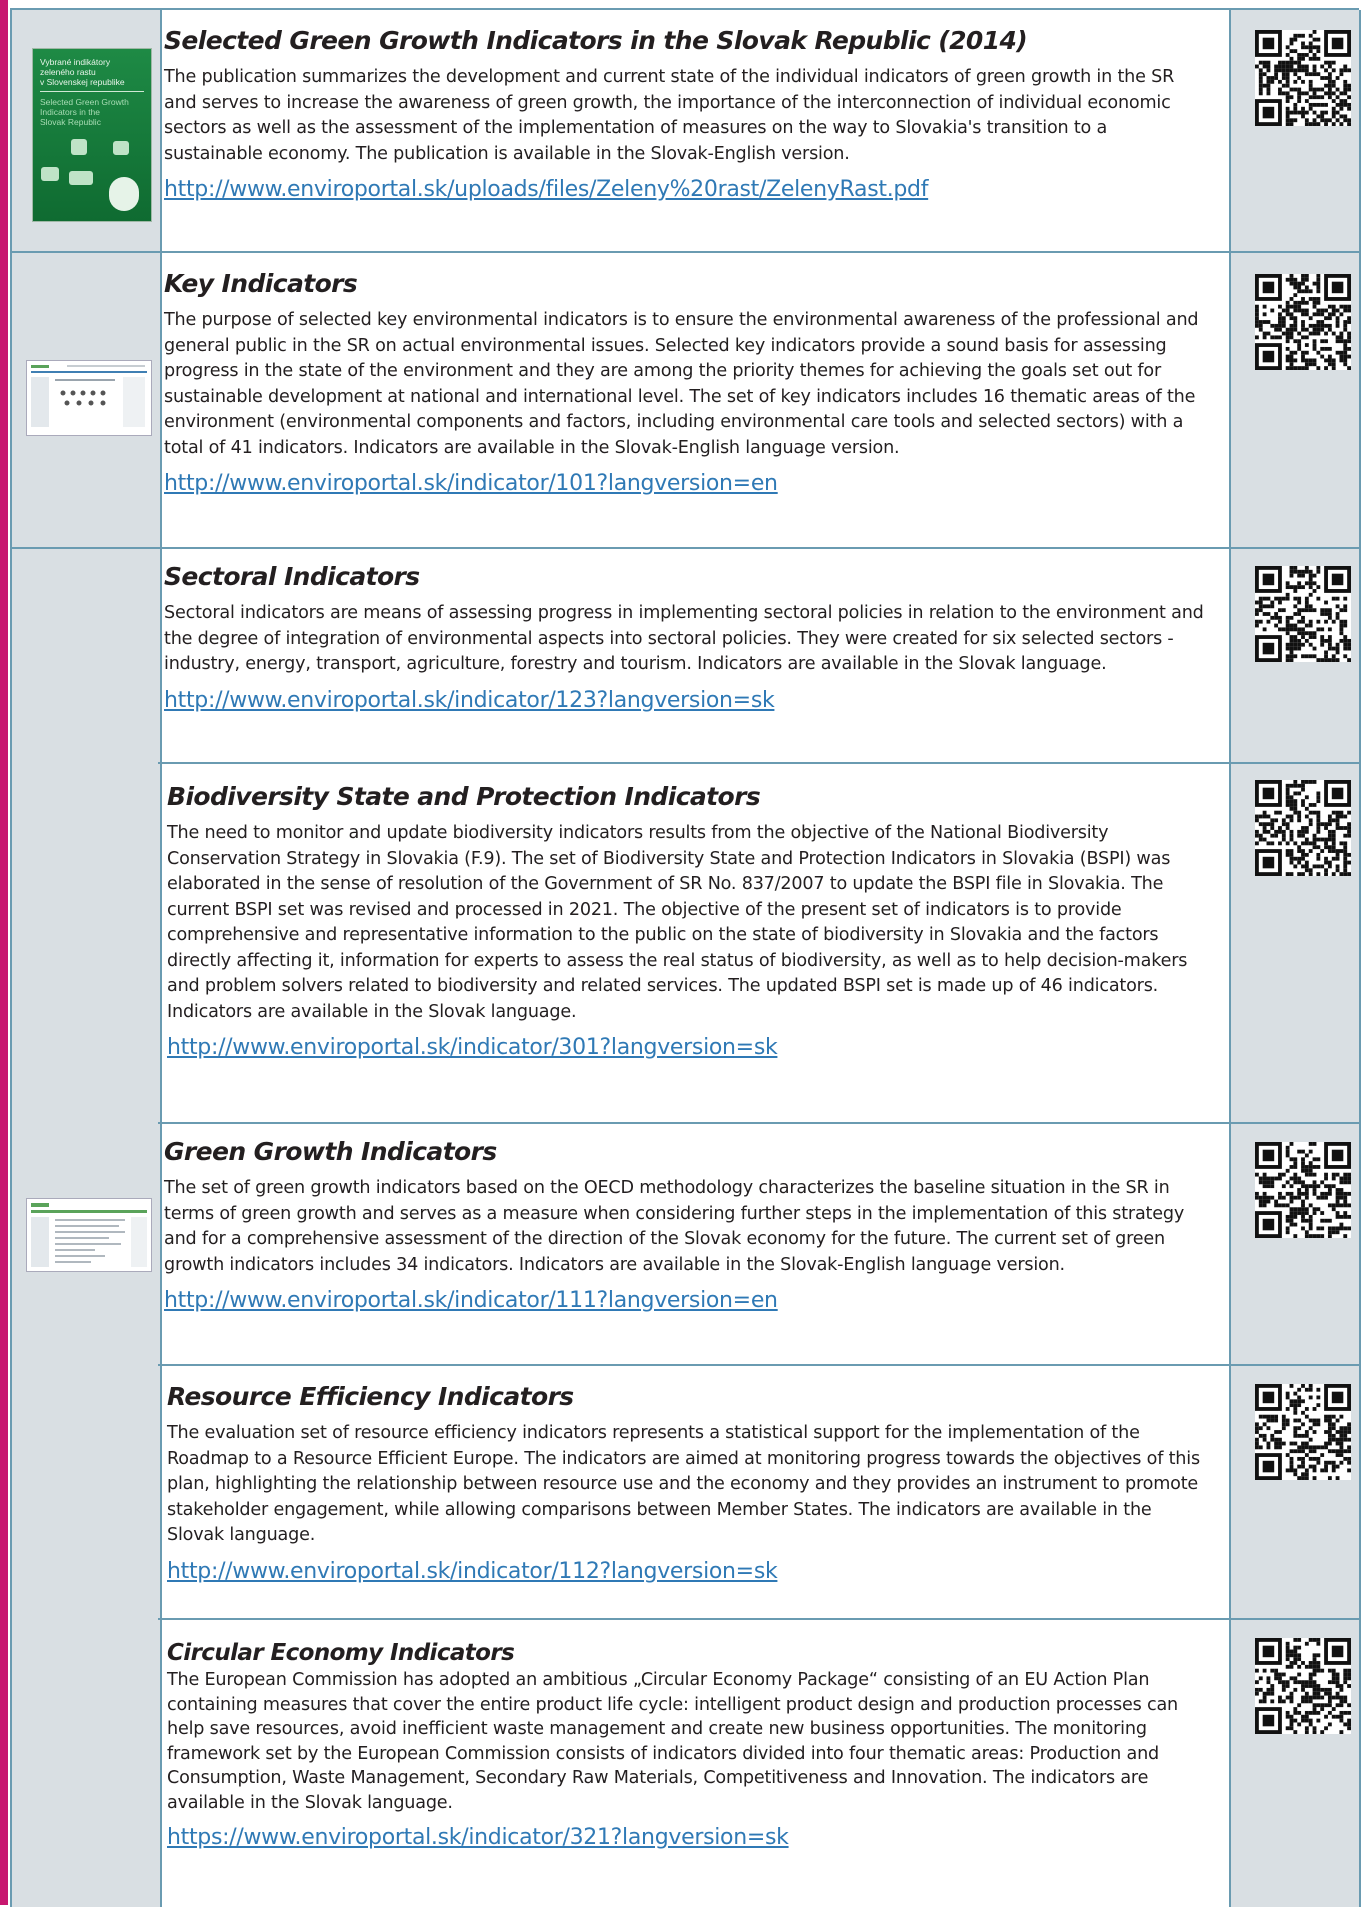  What do you see at coordinates (4, 952) in the screenshot?
I see `accent-bar` at bounding box center [4, 952].